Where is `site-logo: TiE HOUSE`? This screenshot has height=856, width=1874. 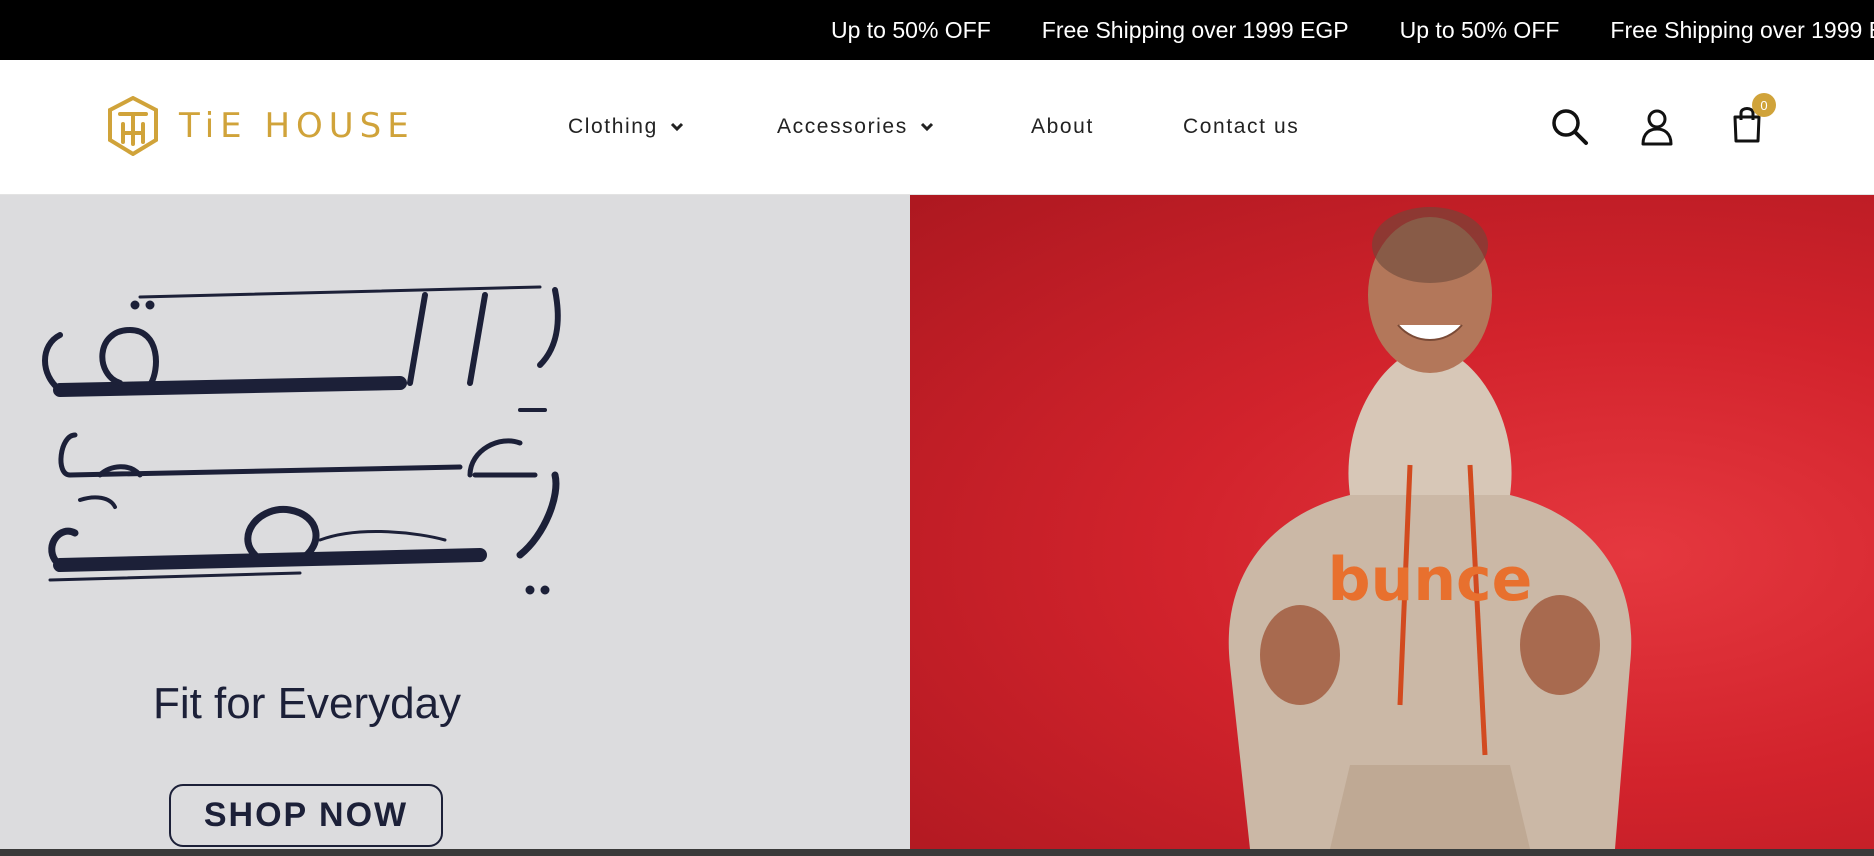 site-logo: TiE HOUSE is located at coordinates (261, 126).